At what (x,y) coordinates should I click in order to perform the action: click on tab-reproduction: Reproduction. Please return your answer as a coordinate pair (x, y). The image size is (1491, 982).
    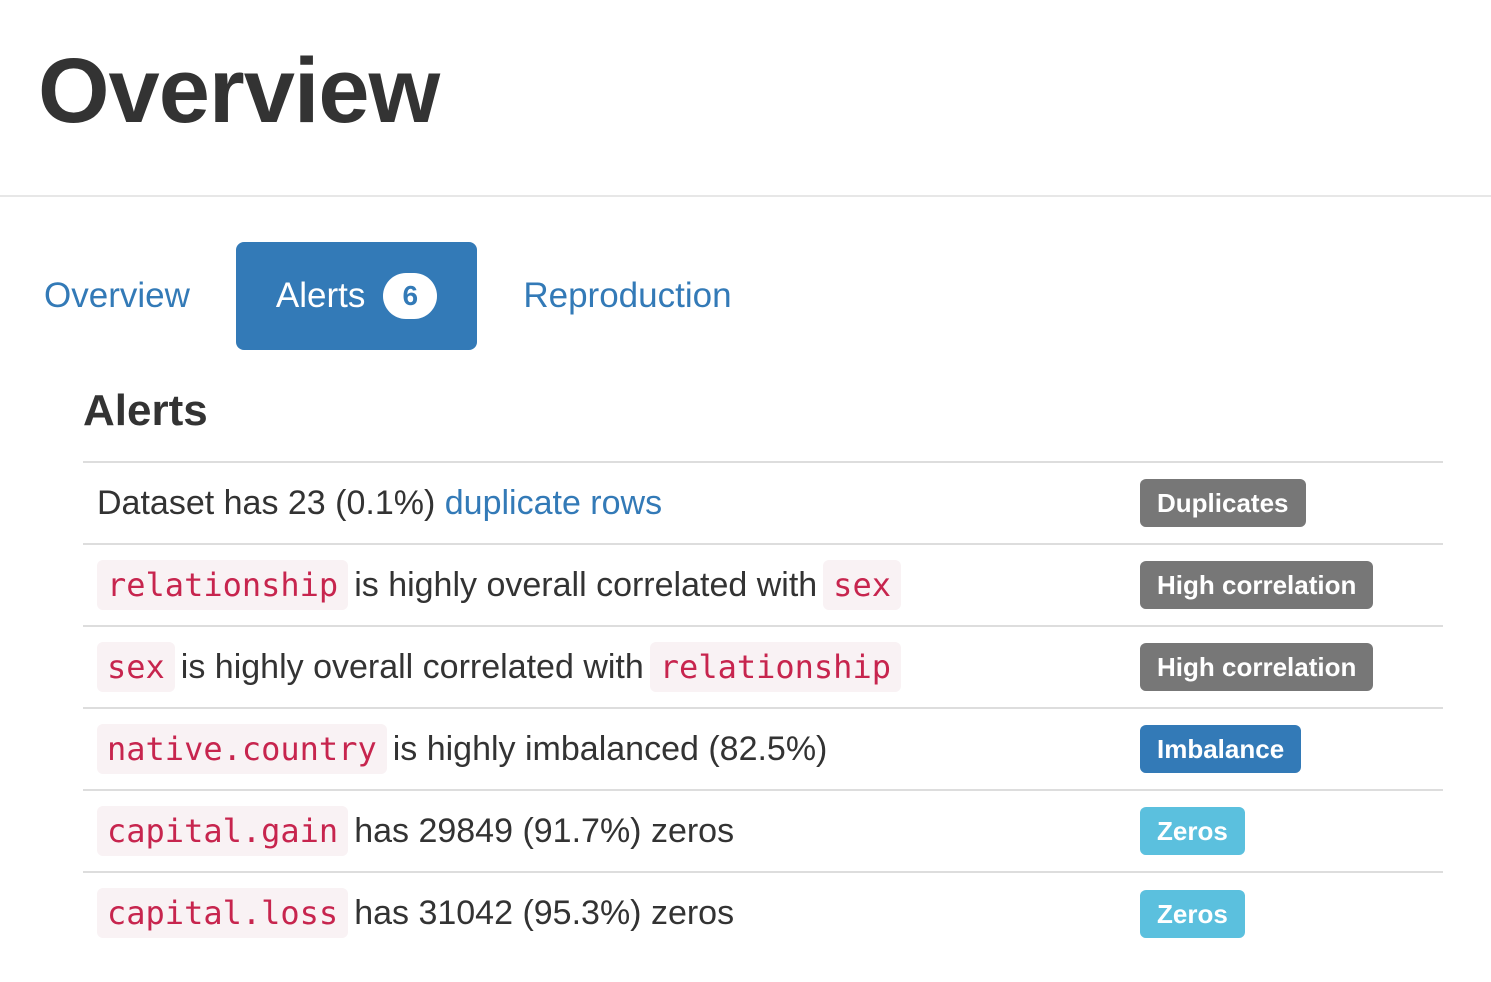
    Looking at the image, I should click on (627, 296).